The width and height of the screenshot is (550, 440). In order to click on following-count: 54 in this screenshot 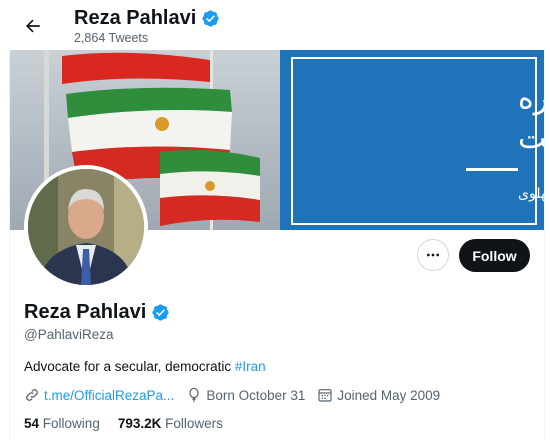, I will do `click(32, 423)`.